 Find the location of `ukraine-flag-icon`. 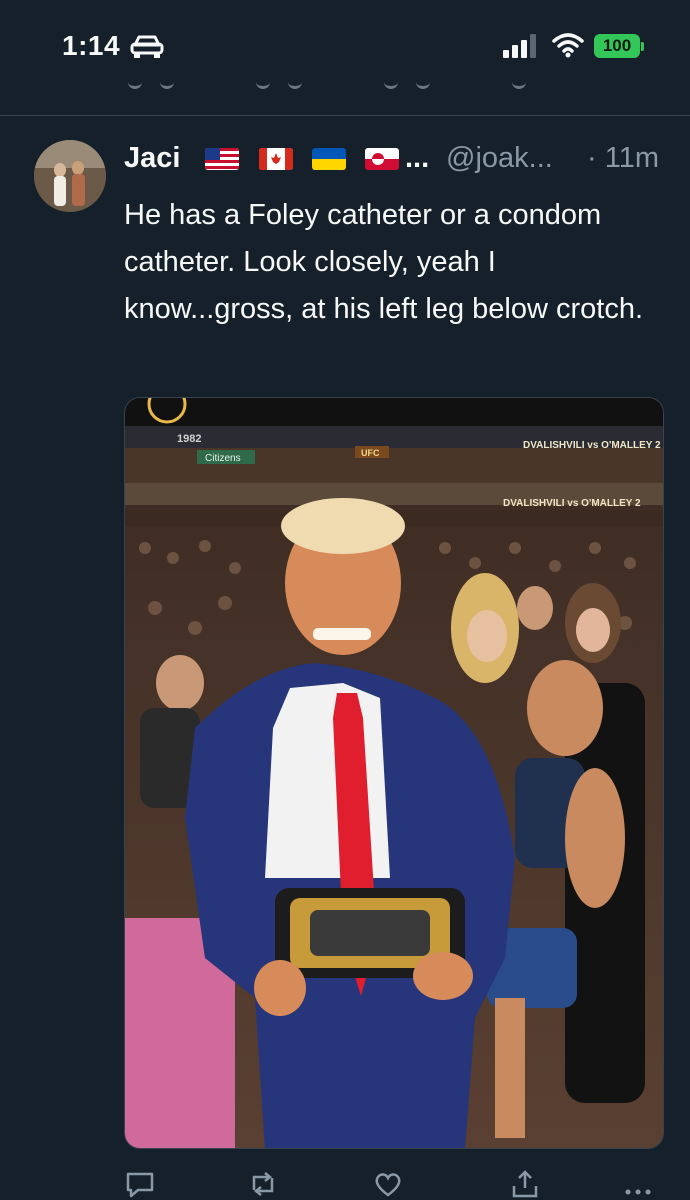

ukraine-flag-icon is located at coordinates (329, 159).